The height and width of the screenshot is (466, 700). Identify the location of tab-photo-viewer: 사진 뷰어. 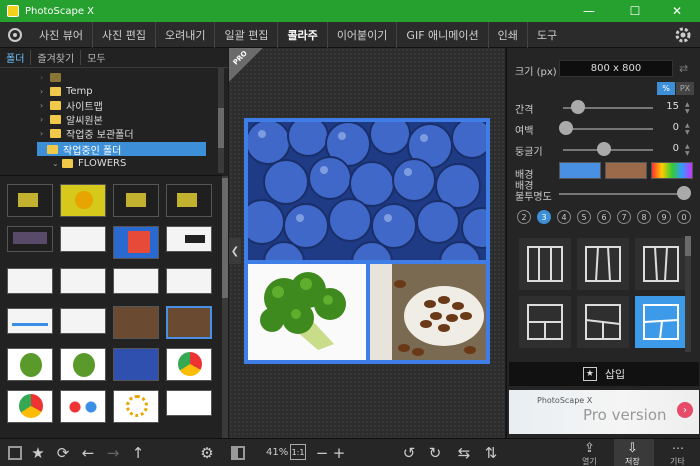
(61, 34).